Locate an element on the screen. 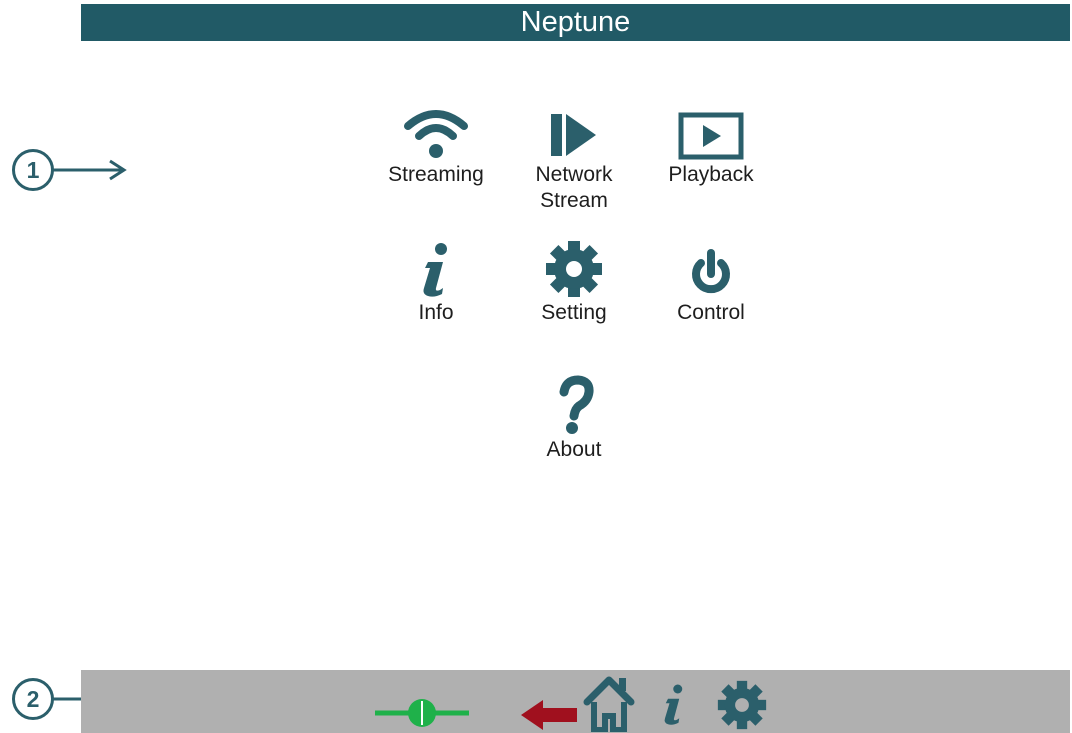 The image size is (1072, 733). menu-item-control: Control is located at coordinates (711, 283).